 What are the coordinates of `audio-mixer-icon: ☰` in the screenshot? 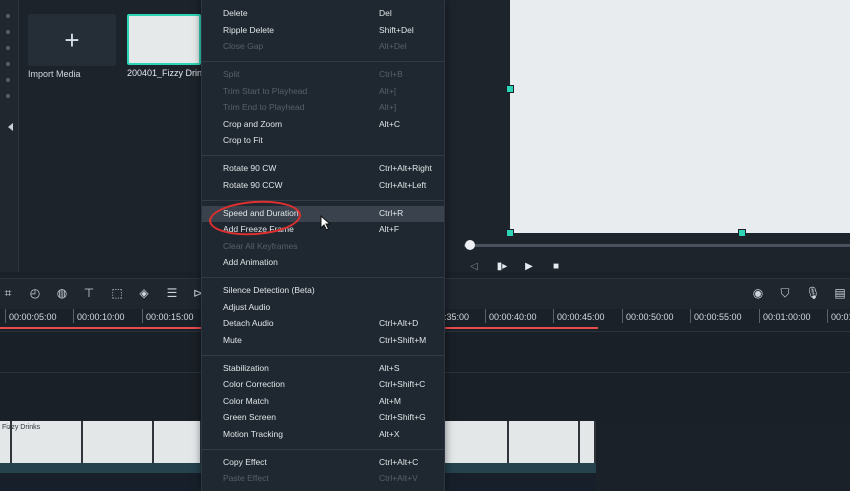 It's located at (172, 293).